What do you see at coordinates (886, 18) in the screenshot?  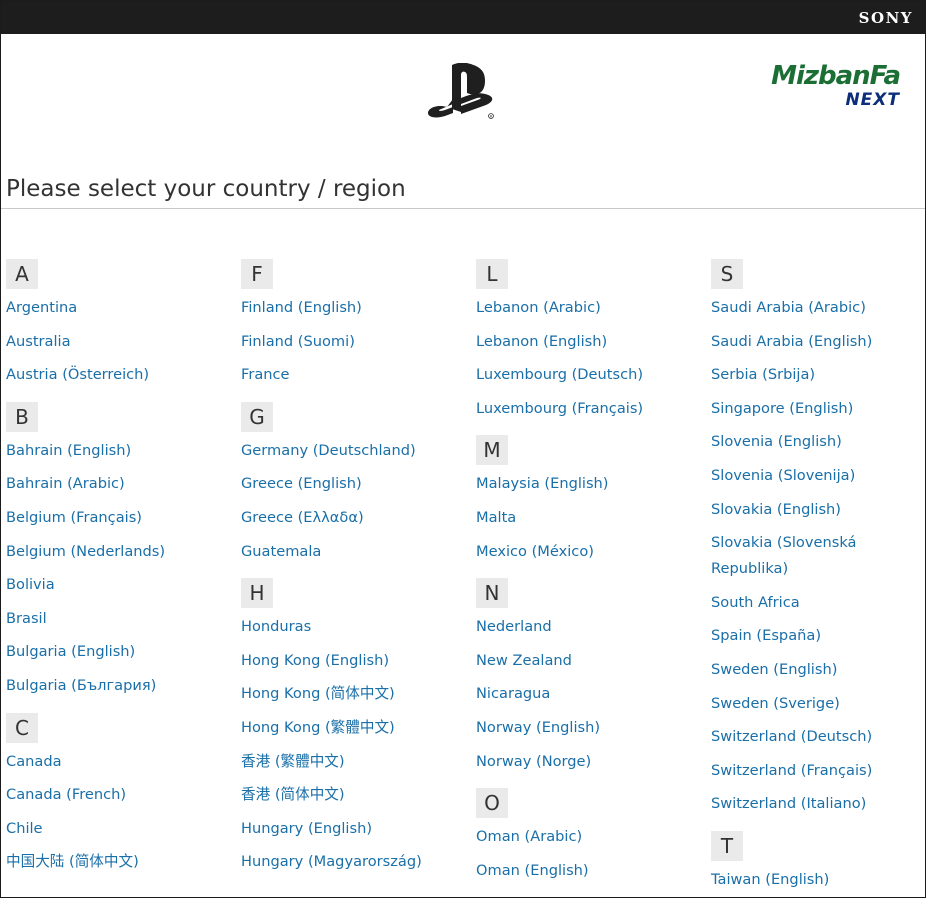 I see `sony-logo: SONY` at bounding box center [886, 18].